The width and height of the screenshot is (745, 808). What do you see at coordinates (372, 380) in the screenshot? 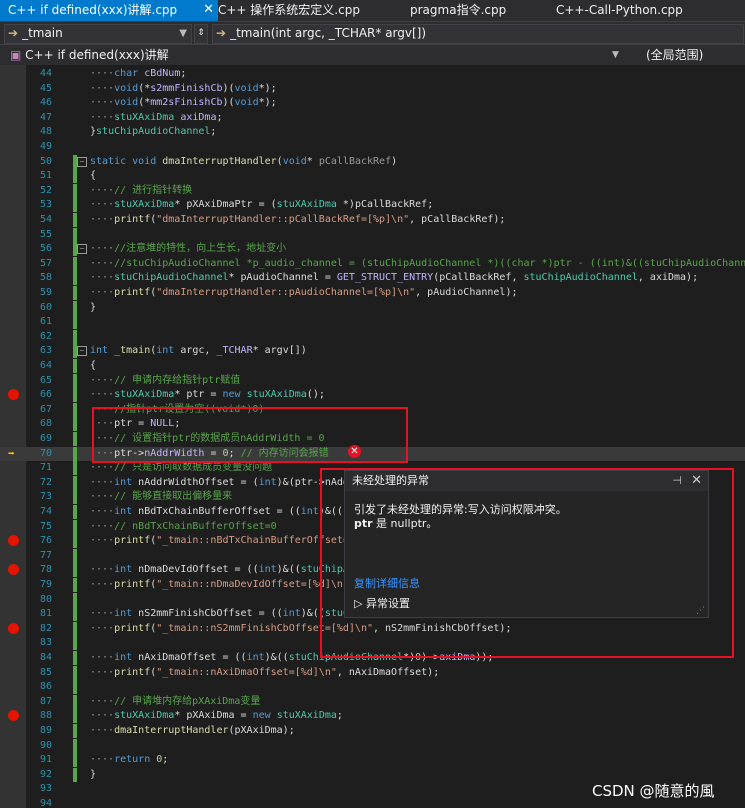
I see `code-line: 65 ····// 申请内存给指针ptr赋值` at bounding box center [372, 380].